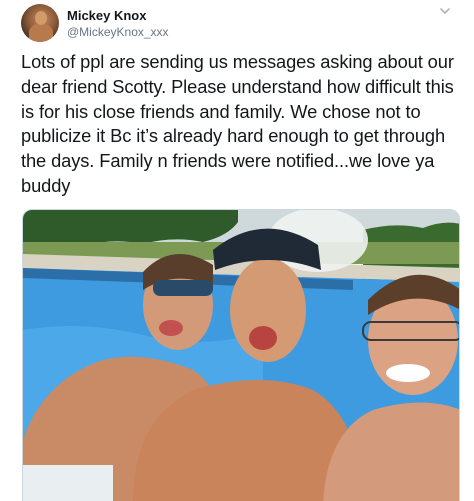 Image resolution: width=474 pixels, height=501 pixels. Describe the element at coordinates (68, 483) in the screenshot. I see `photo-person-left-shorts` at that location.